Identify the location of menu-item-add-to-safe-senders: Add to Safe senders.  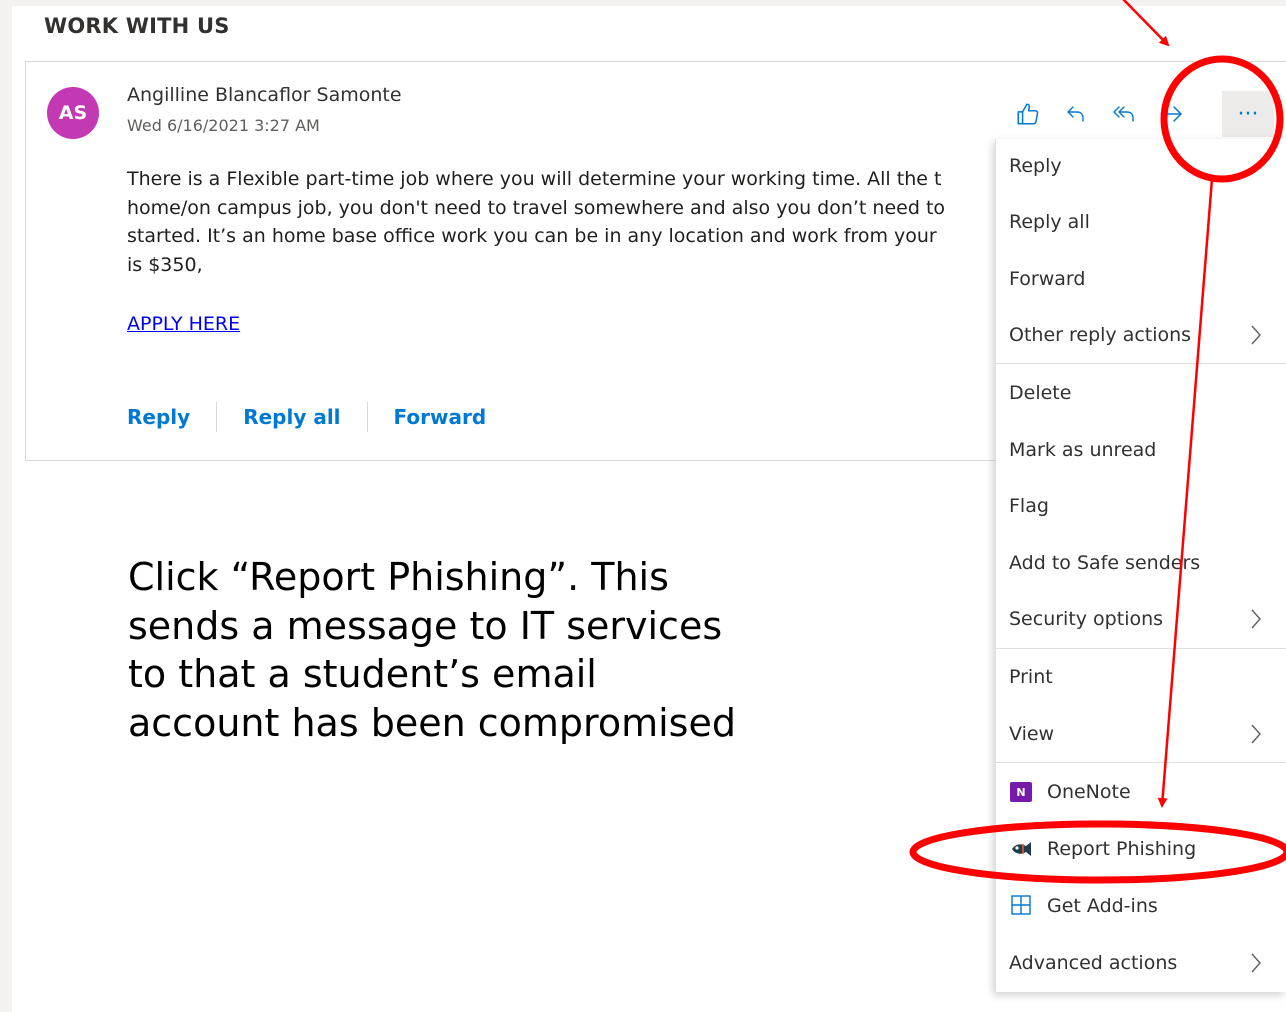
(1141, 563).